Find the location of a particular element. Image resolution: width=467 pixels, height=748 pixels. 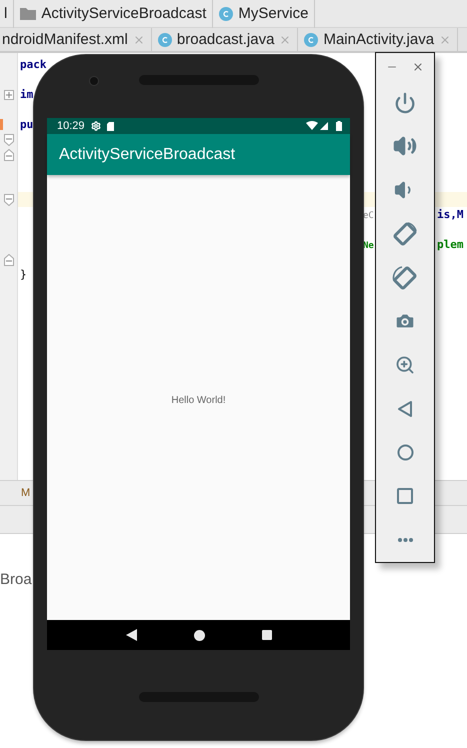

volume-up-icon is located at coordinates (405, 146).